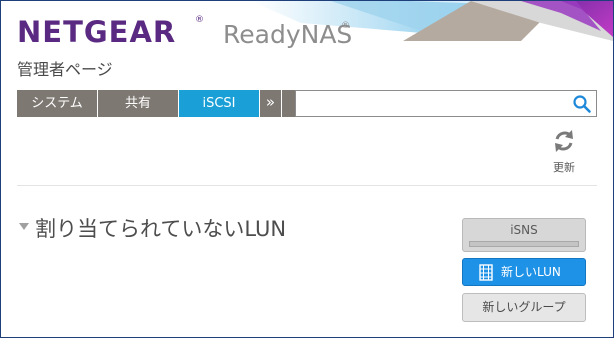 The height and width of the screenshot is (338, 614). Describe the element at coordinates (138, 103) in the screenshot. I see `tab-shares: 共有` at that location.